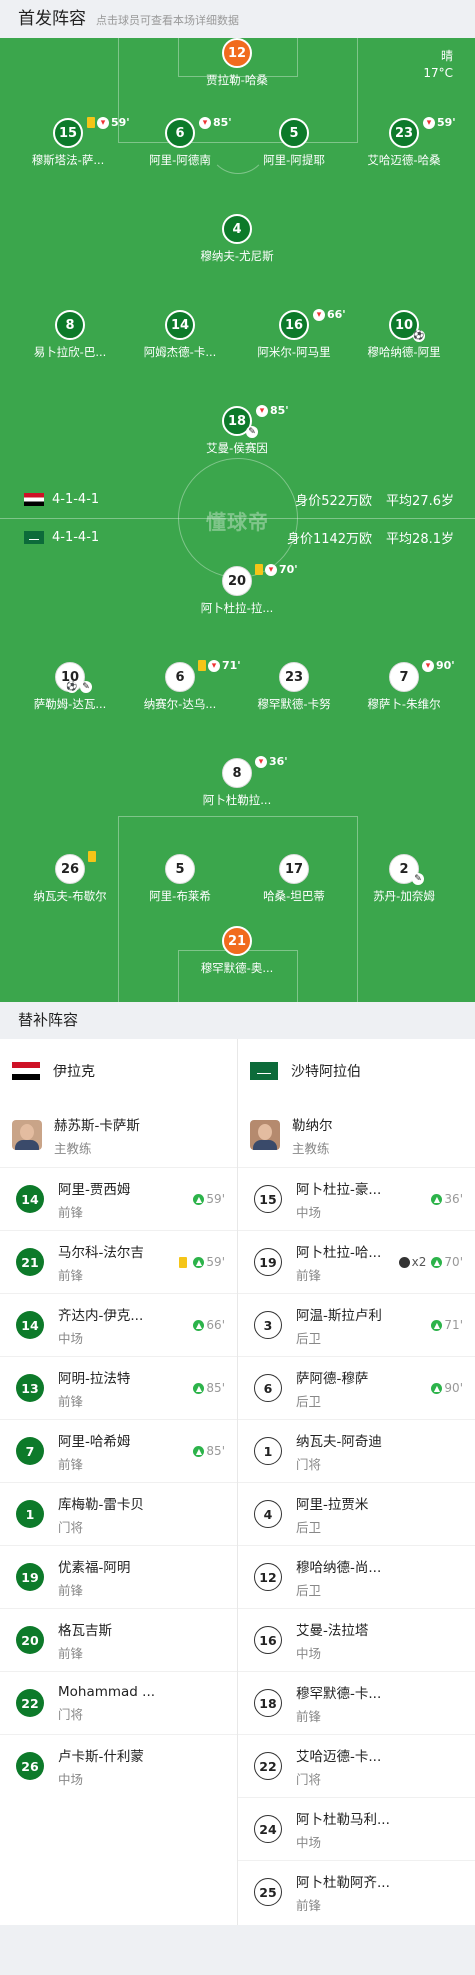  I want to click on sub-player-row: 15 阿卜杜拉-豪... 中场 ▲ 36', so click(356, 1198).